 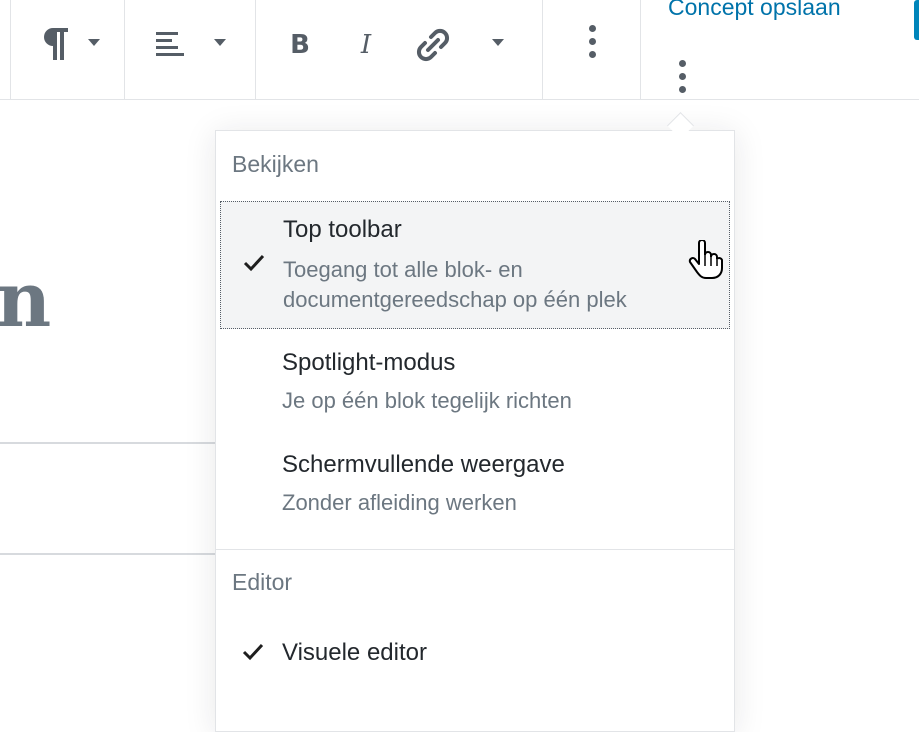 What do you see at coordinates (455, 299) in the screenshot?
I see `menu-item-description: documentgereedschap op één plek` at bounding box center [455, 299].